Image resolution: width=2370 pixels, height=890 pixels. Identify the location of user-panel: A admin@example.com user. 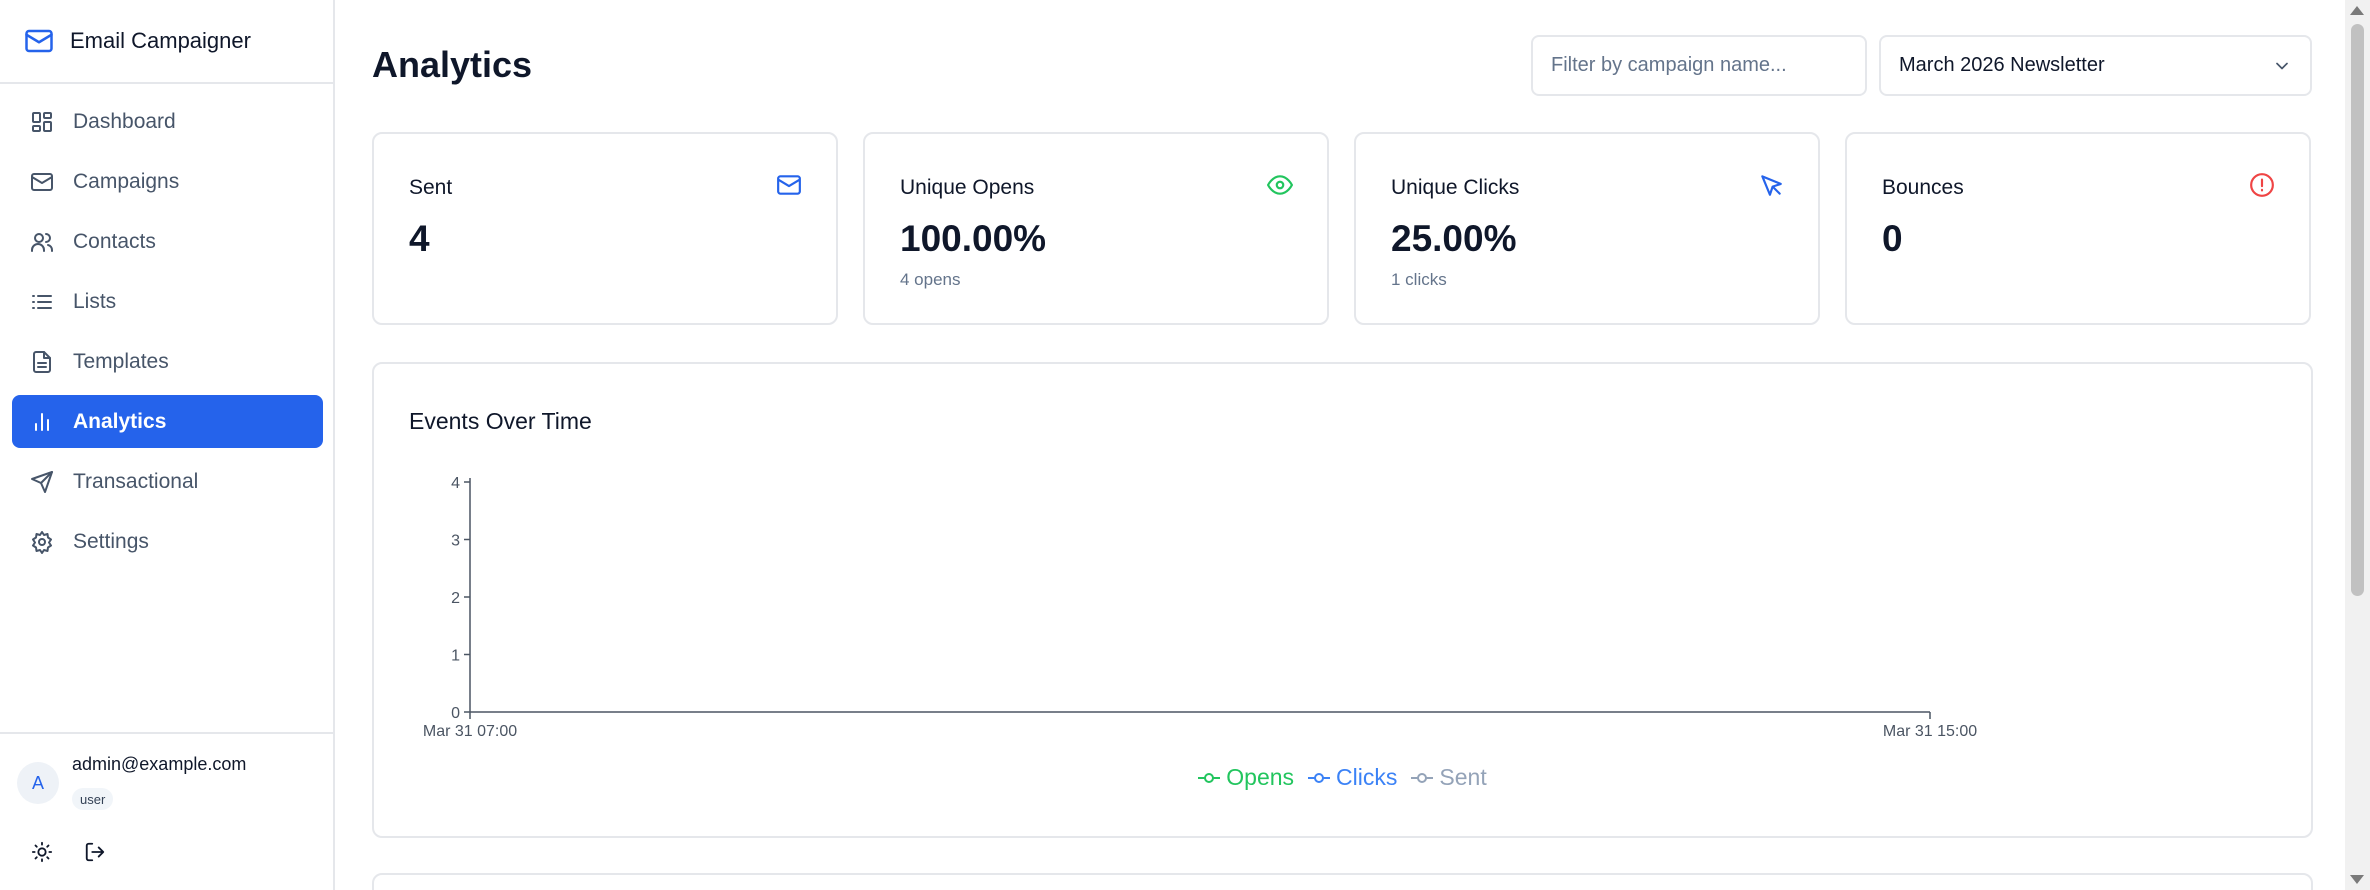
(166, 811).